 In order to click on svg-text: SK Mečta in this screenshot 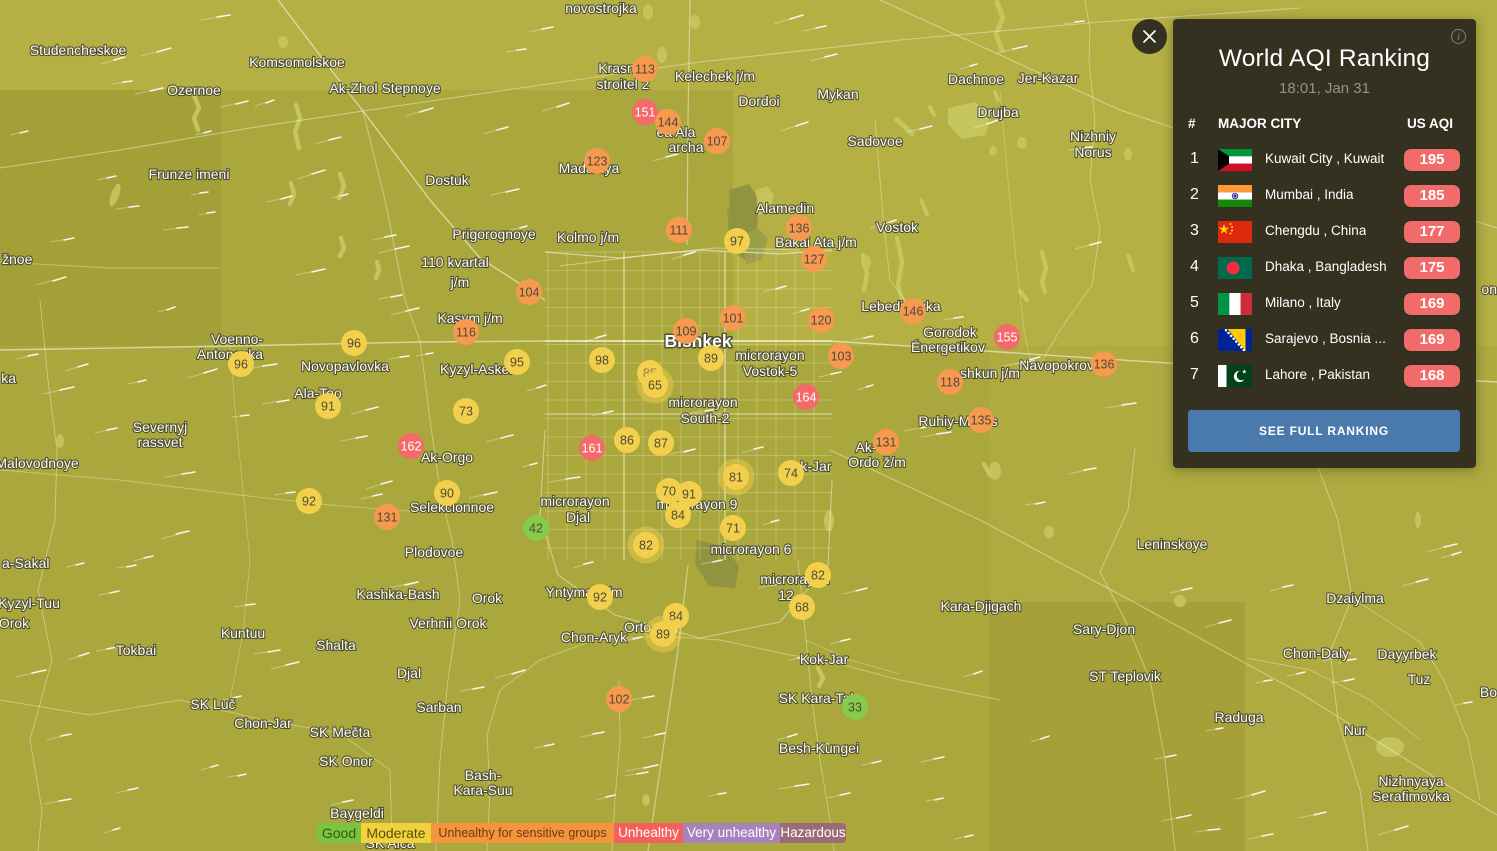, I will do `click(340, 732)`.